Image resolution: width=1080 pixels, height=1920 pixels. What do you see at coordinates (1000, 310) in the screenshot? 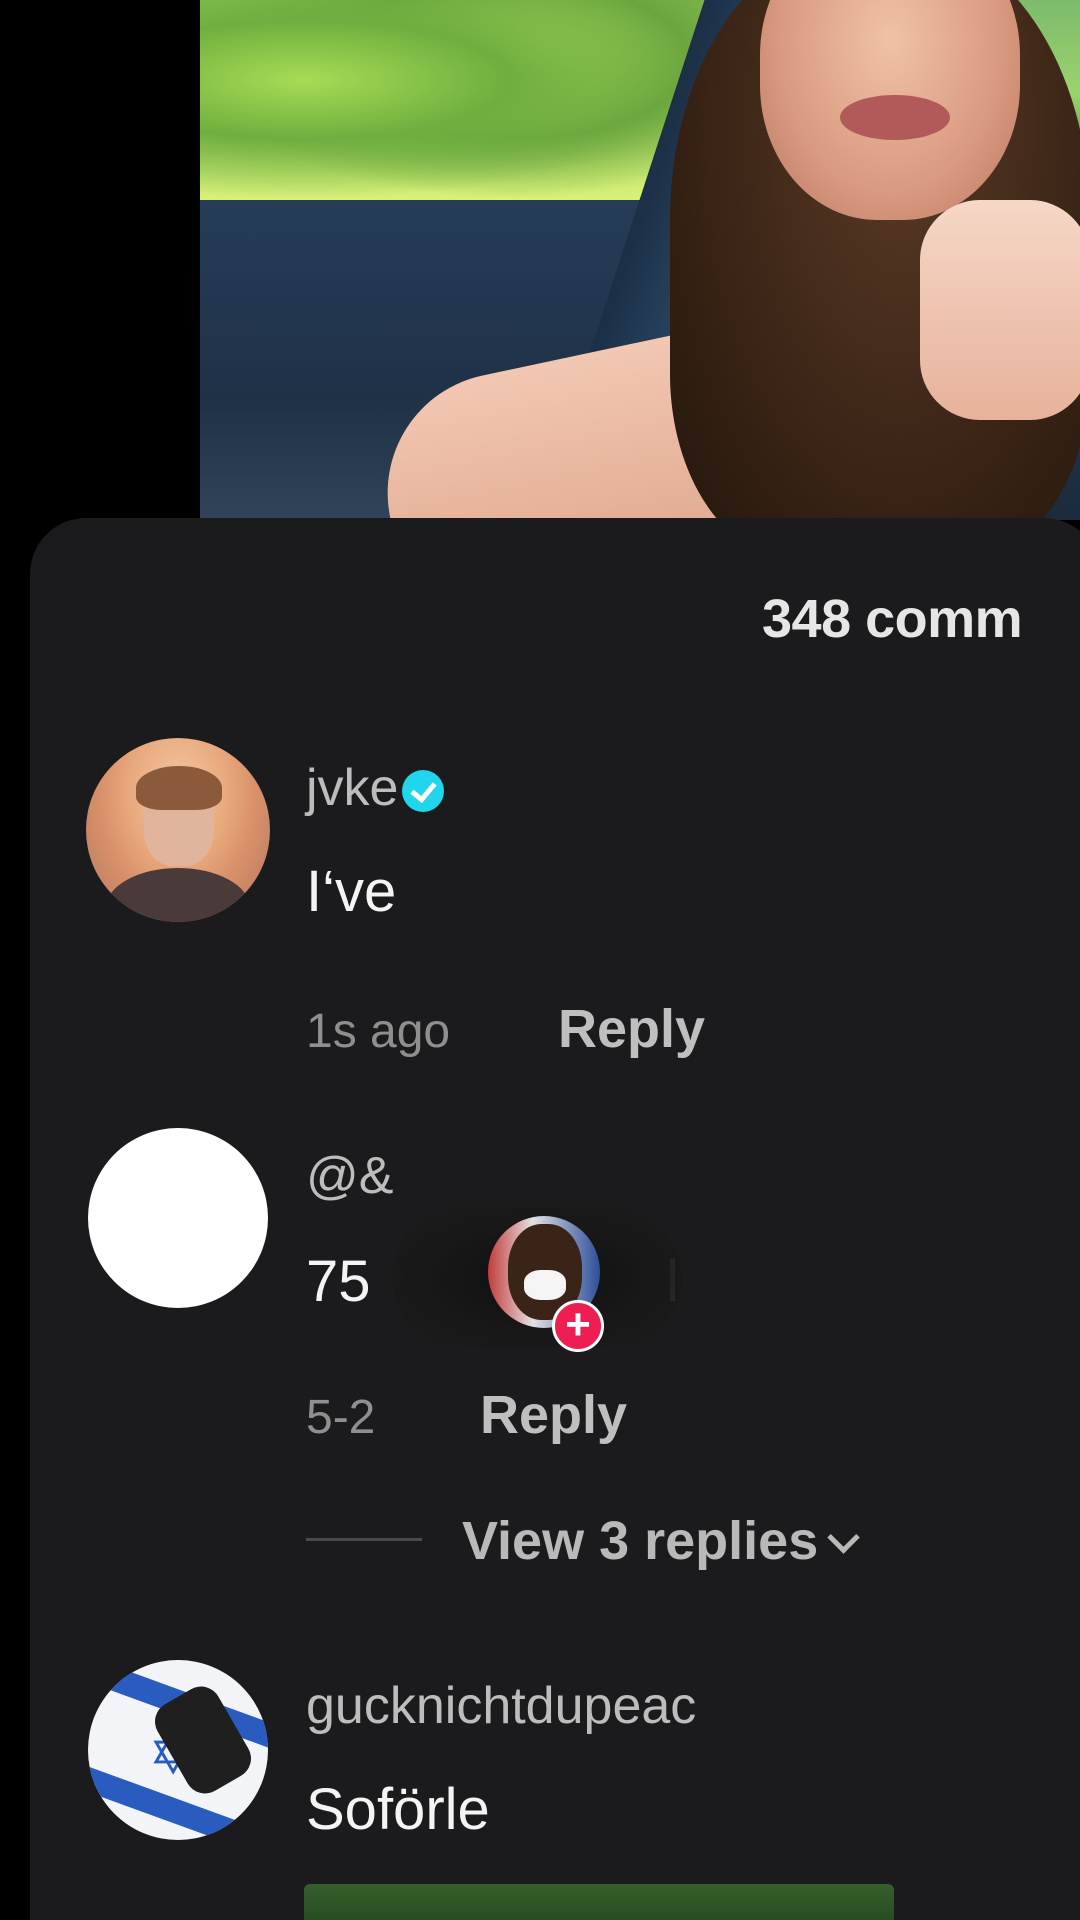
I see `video-person-hand` at bounding box center [1000, 310].